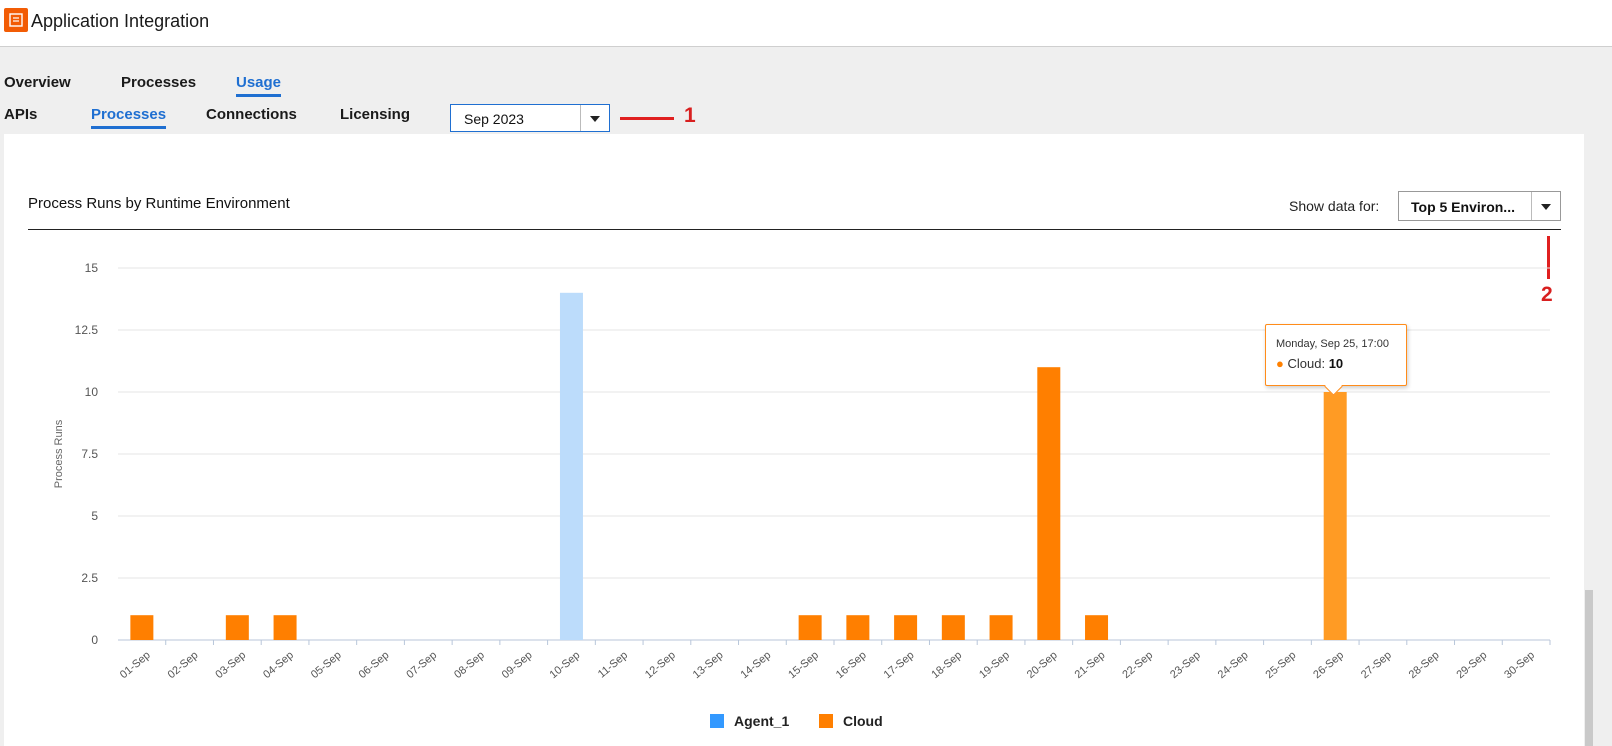  What do you see at coordinates (1471, 665) in the screenshot?
I see `x-tick-label: 29-Sep` at bounding box center [1471, 665].